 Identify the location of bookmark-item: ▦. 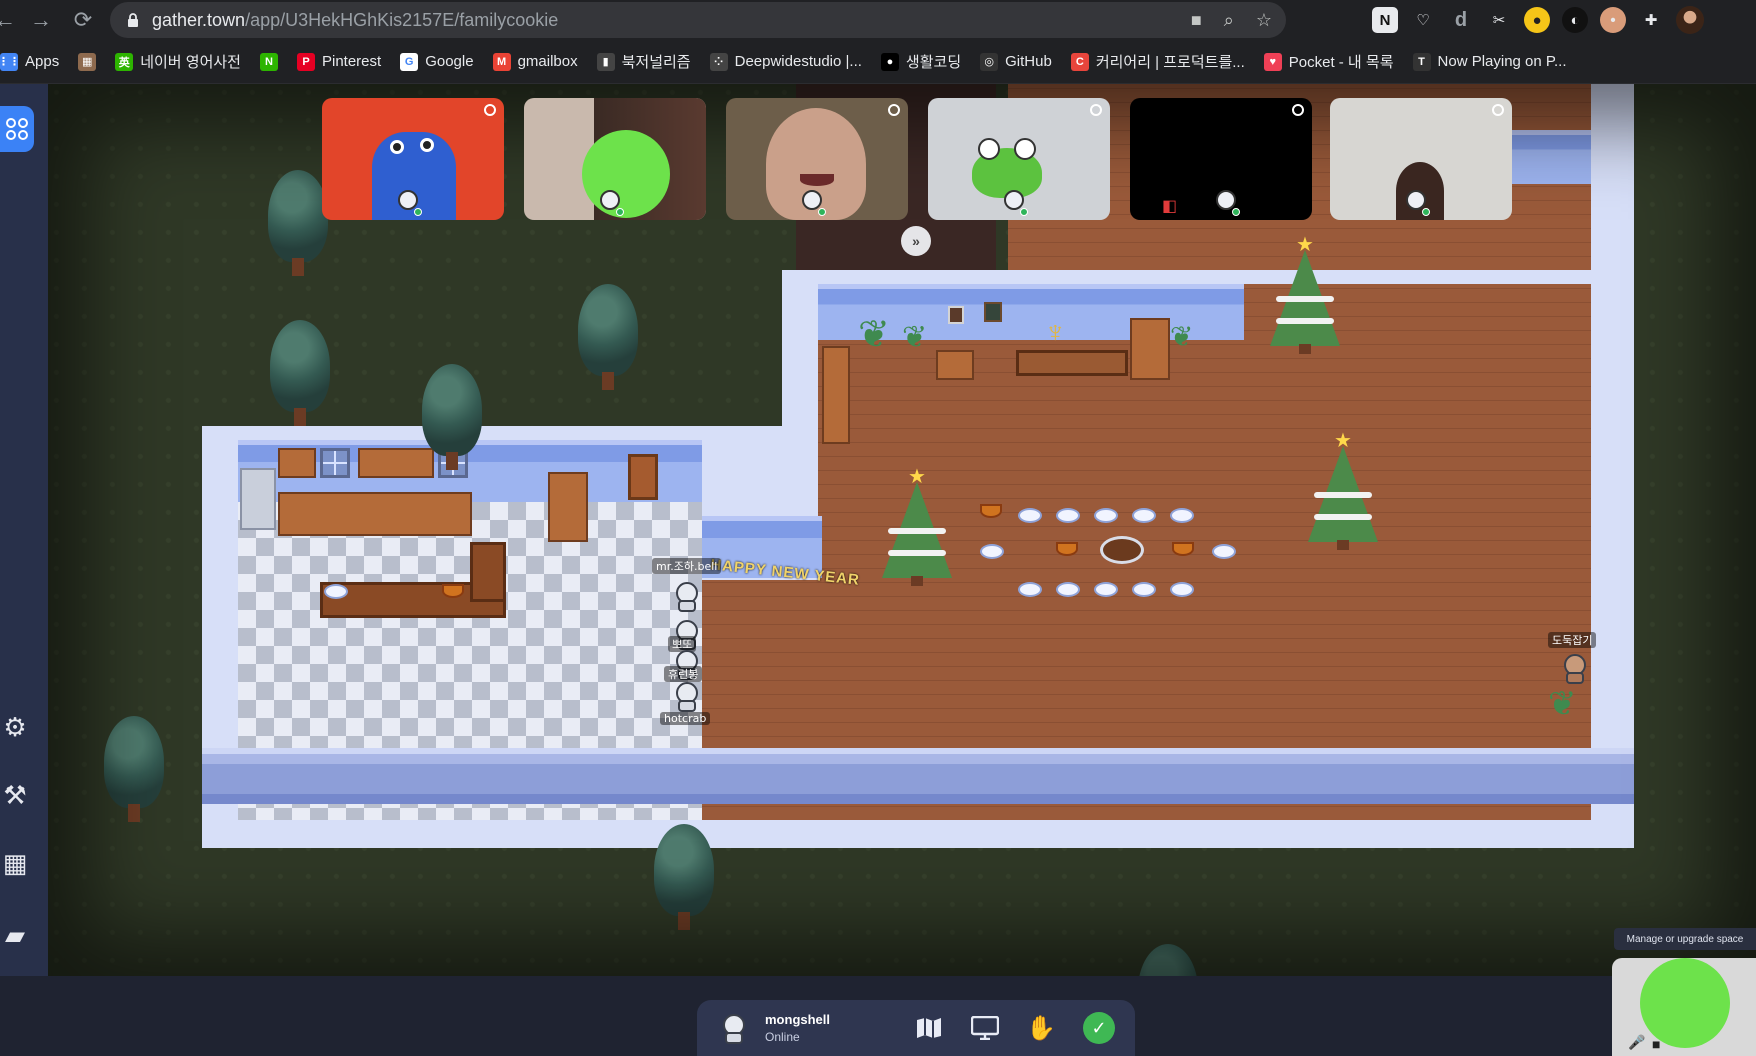
(87, 61).